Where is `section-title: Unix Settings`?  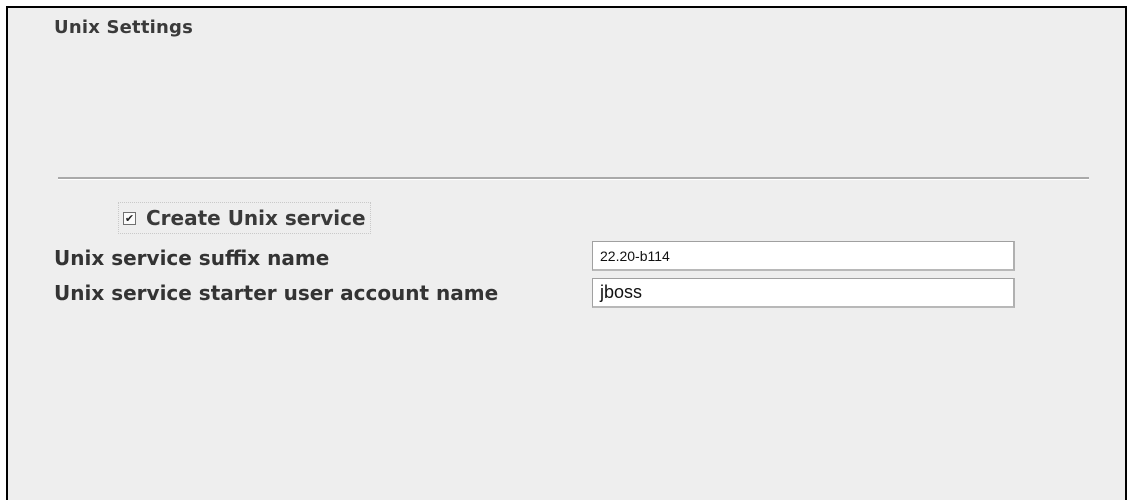 section-title: Unix Settings is located at coordinates (124, 27).